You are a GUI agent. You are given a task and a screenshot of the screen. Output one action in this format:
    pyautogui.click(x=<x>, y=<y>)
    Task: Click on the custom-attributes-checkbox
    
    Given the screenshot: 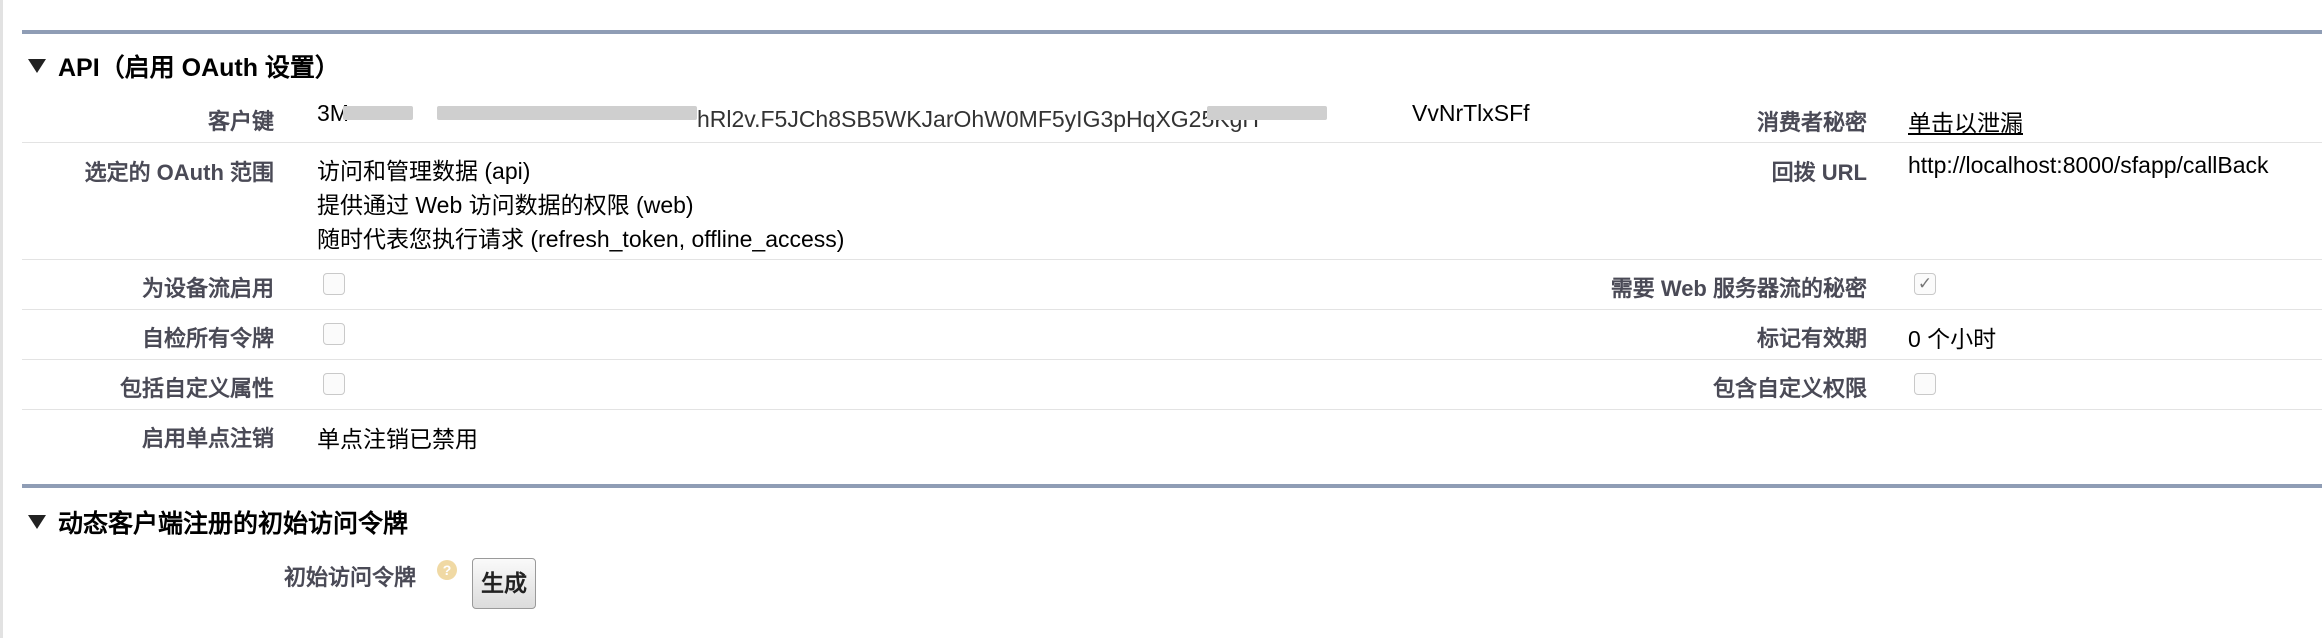 What is the action you would take?
    pyautogui.click(x=334, y=384)
    